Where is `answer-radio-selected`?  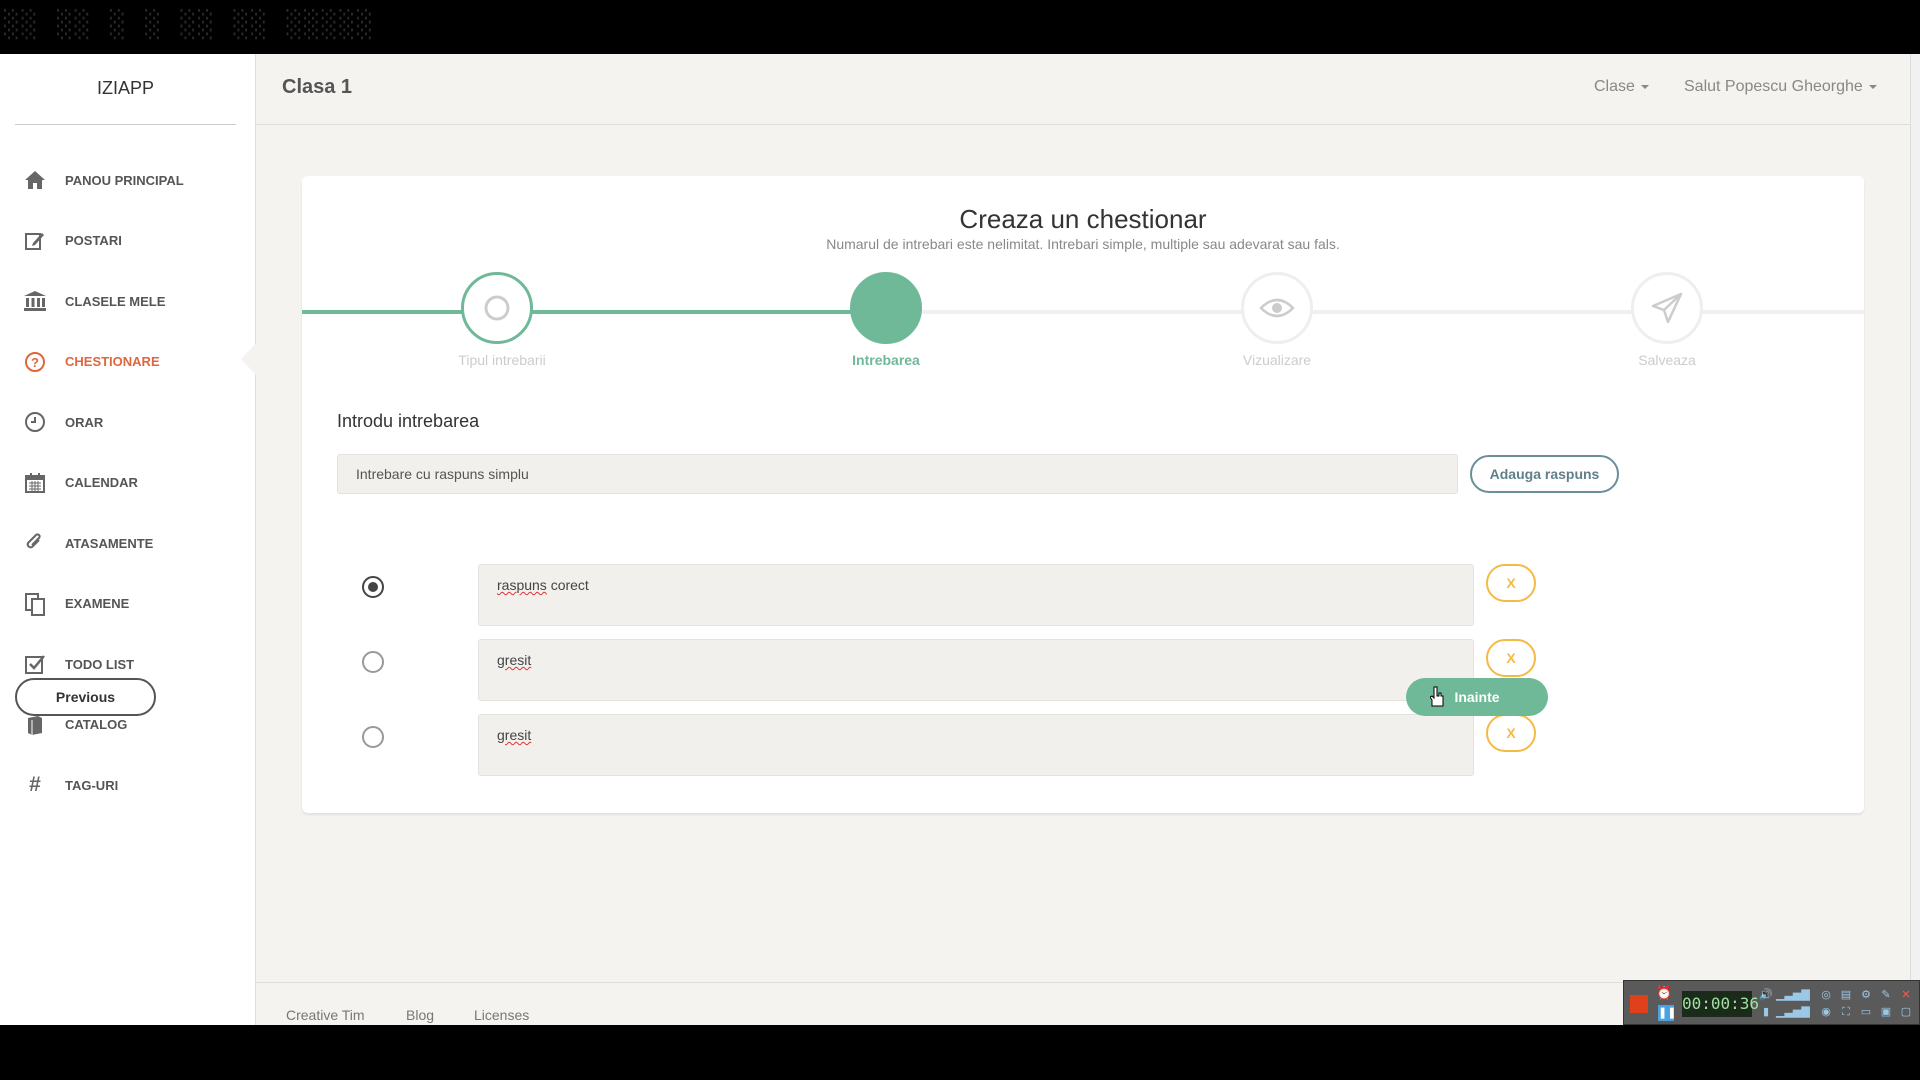 answer-radio-selected is located at coordinates (373, 587).